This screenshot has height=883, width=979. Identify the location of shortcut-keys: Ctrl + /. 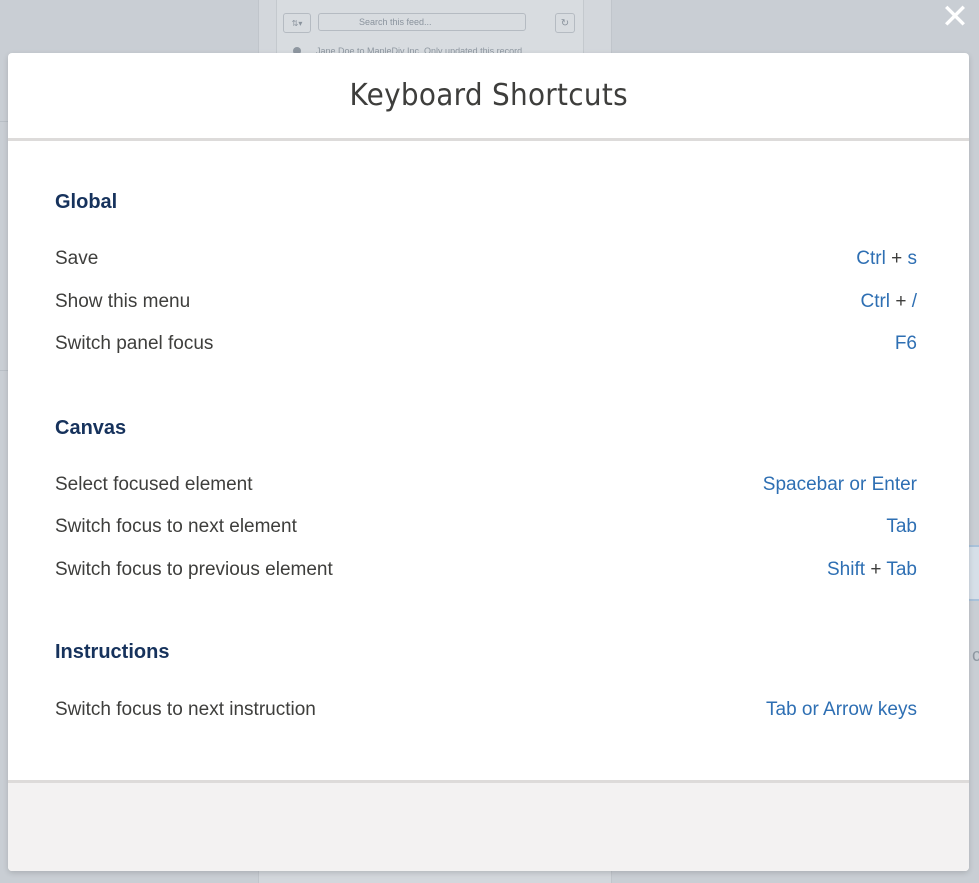
(888, 302).